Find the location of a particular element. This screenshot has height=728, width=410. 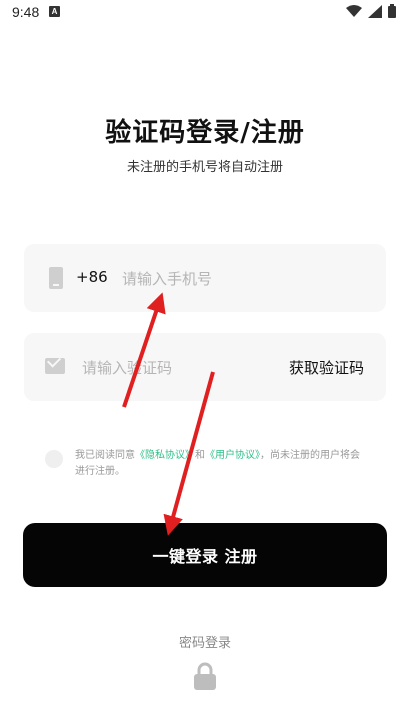

status-icons is located at coordinates (371, 11).